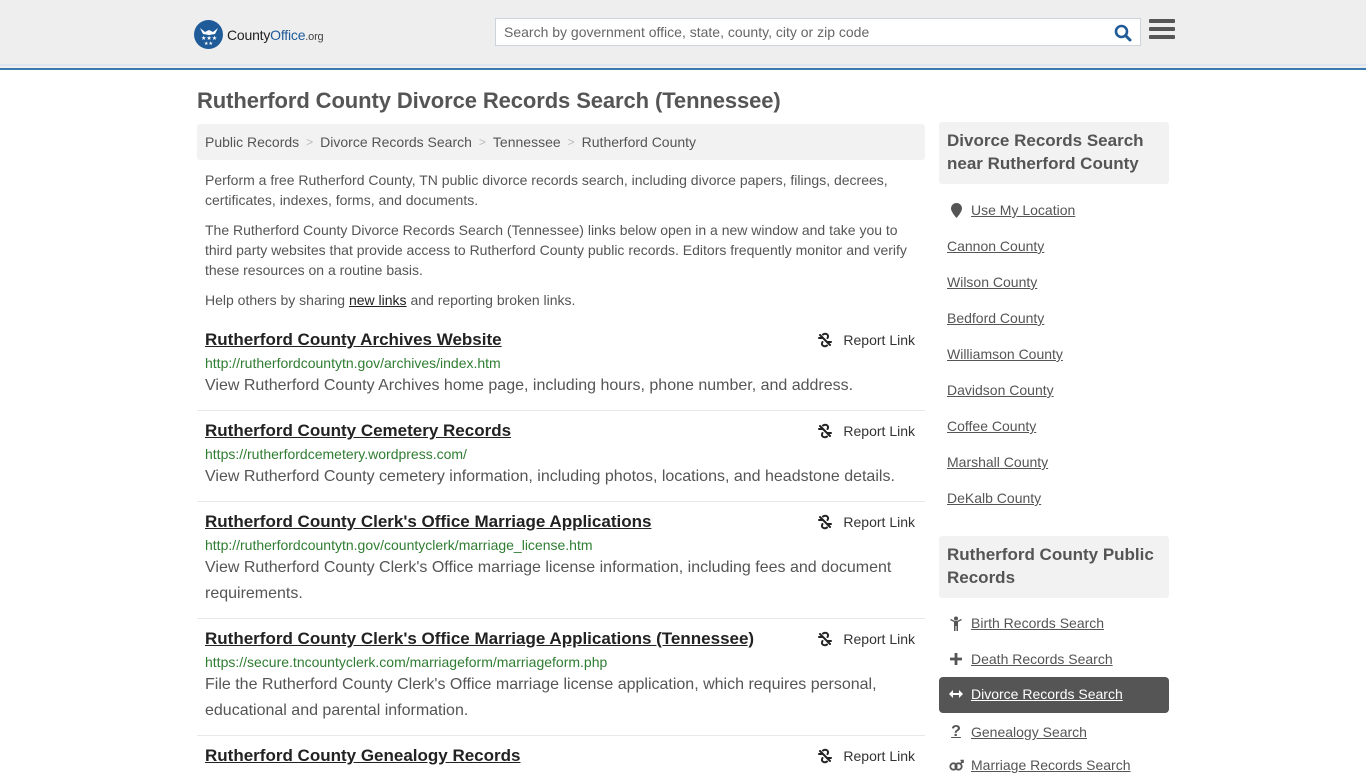 The height and width of the screenshot is (776, 1366). Describe the element at coordinates (997, 462) in the screenshot. I see `nearby-county-link: Marshall County` at that location.